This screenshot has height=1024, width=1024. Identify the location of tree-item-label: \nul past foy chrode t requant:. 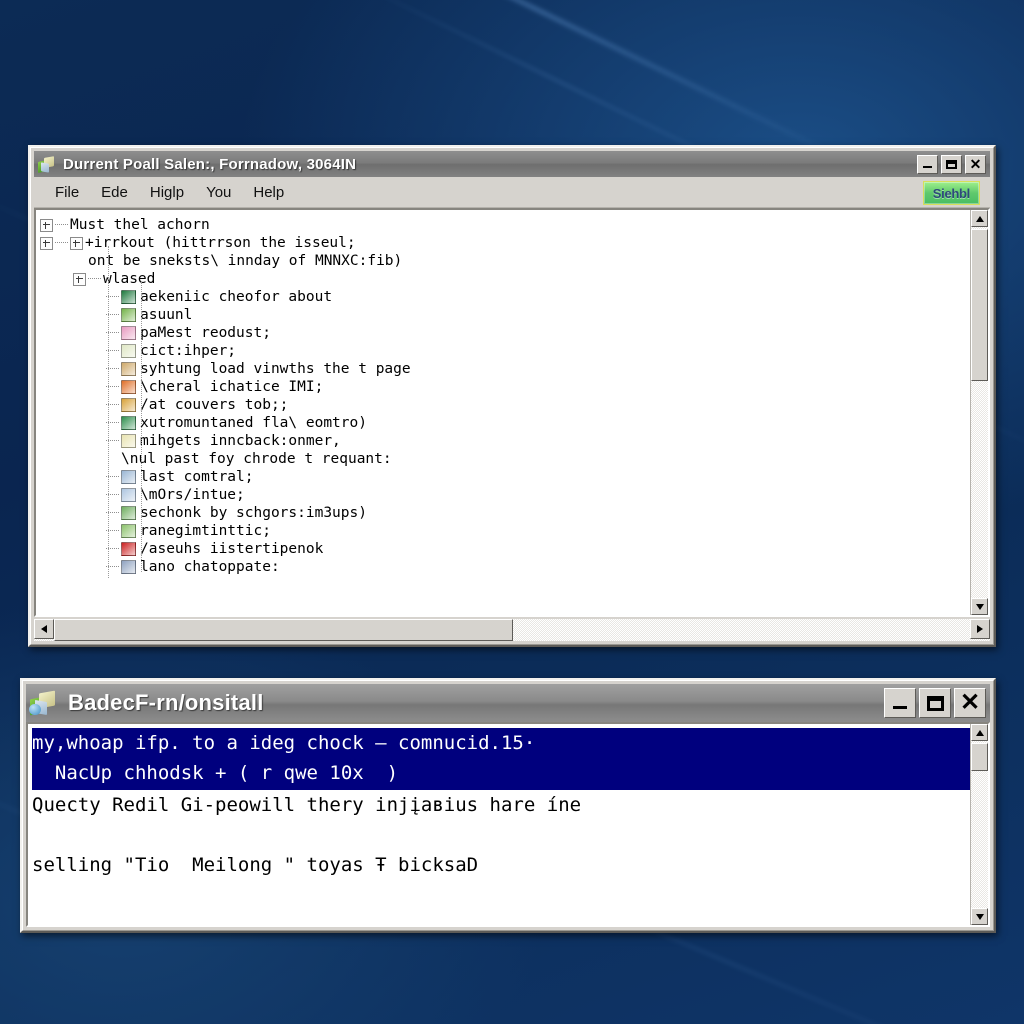
(256, 459).